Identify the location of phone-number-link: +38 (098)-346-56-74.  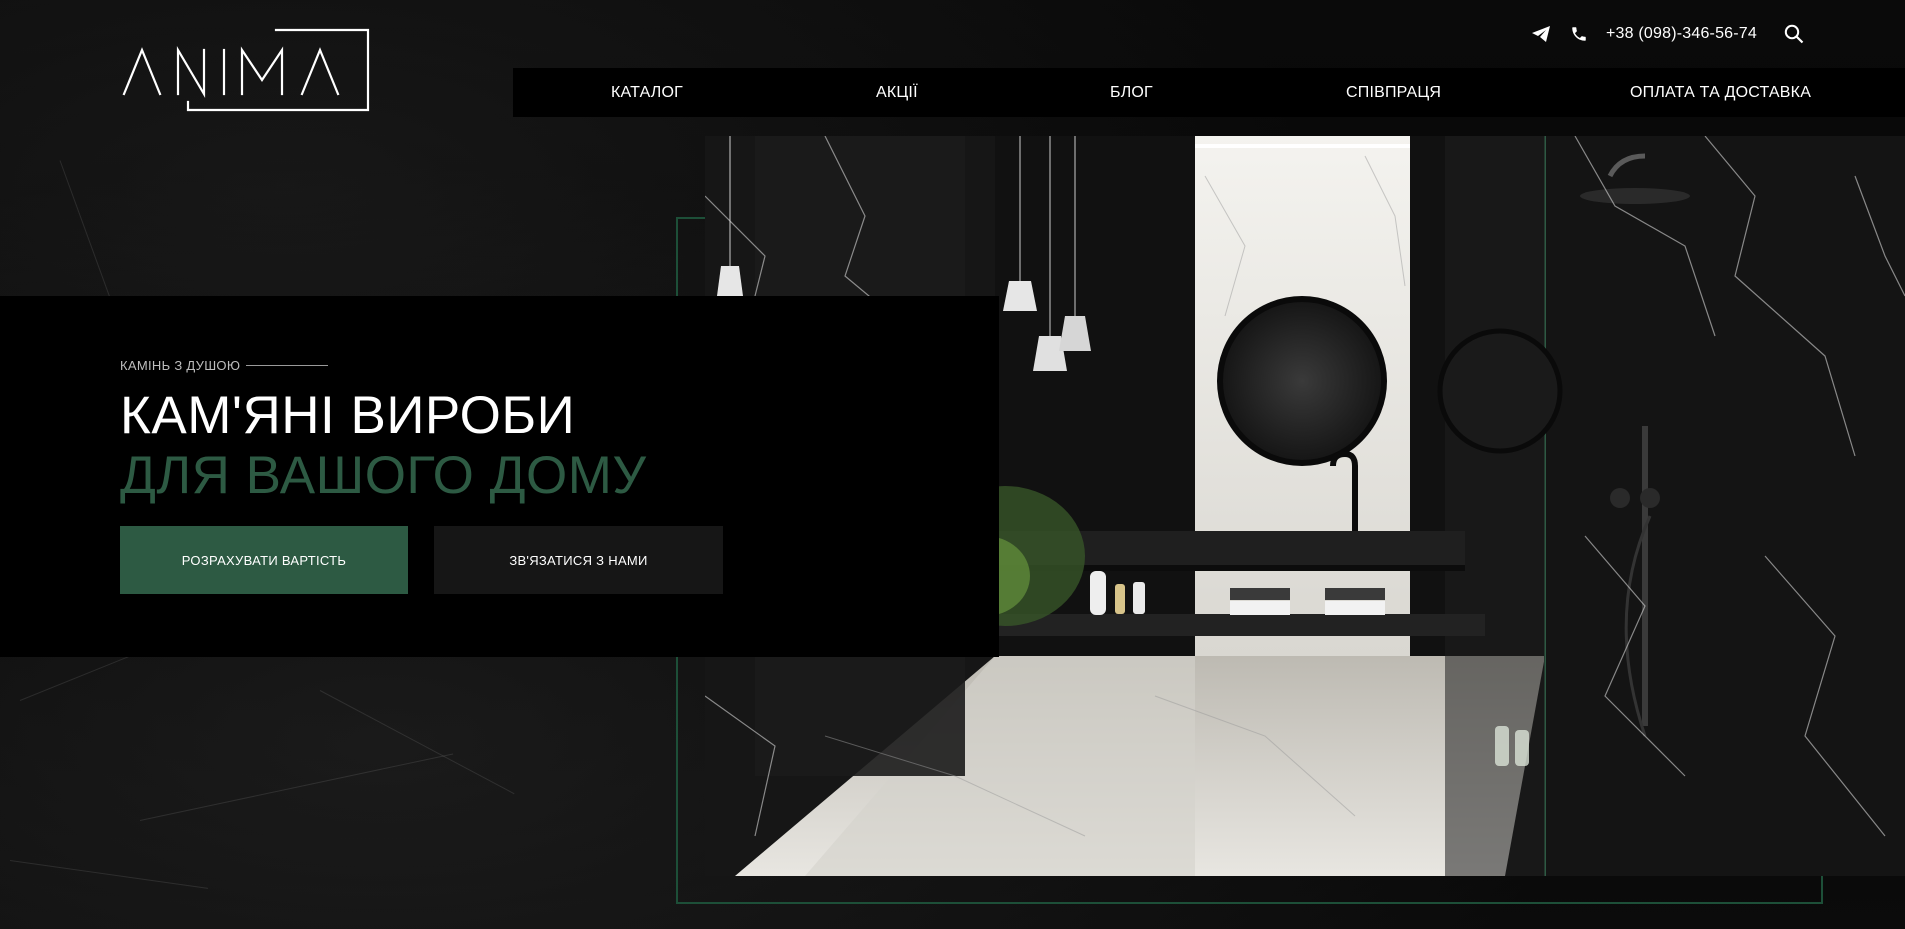
(1681, 34).